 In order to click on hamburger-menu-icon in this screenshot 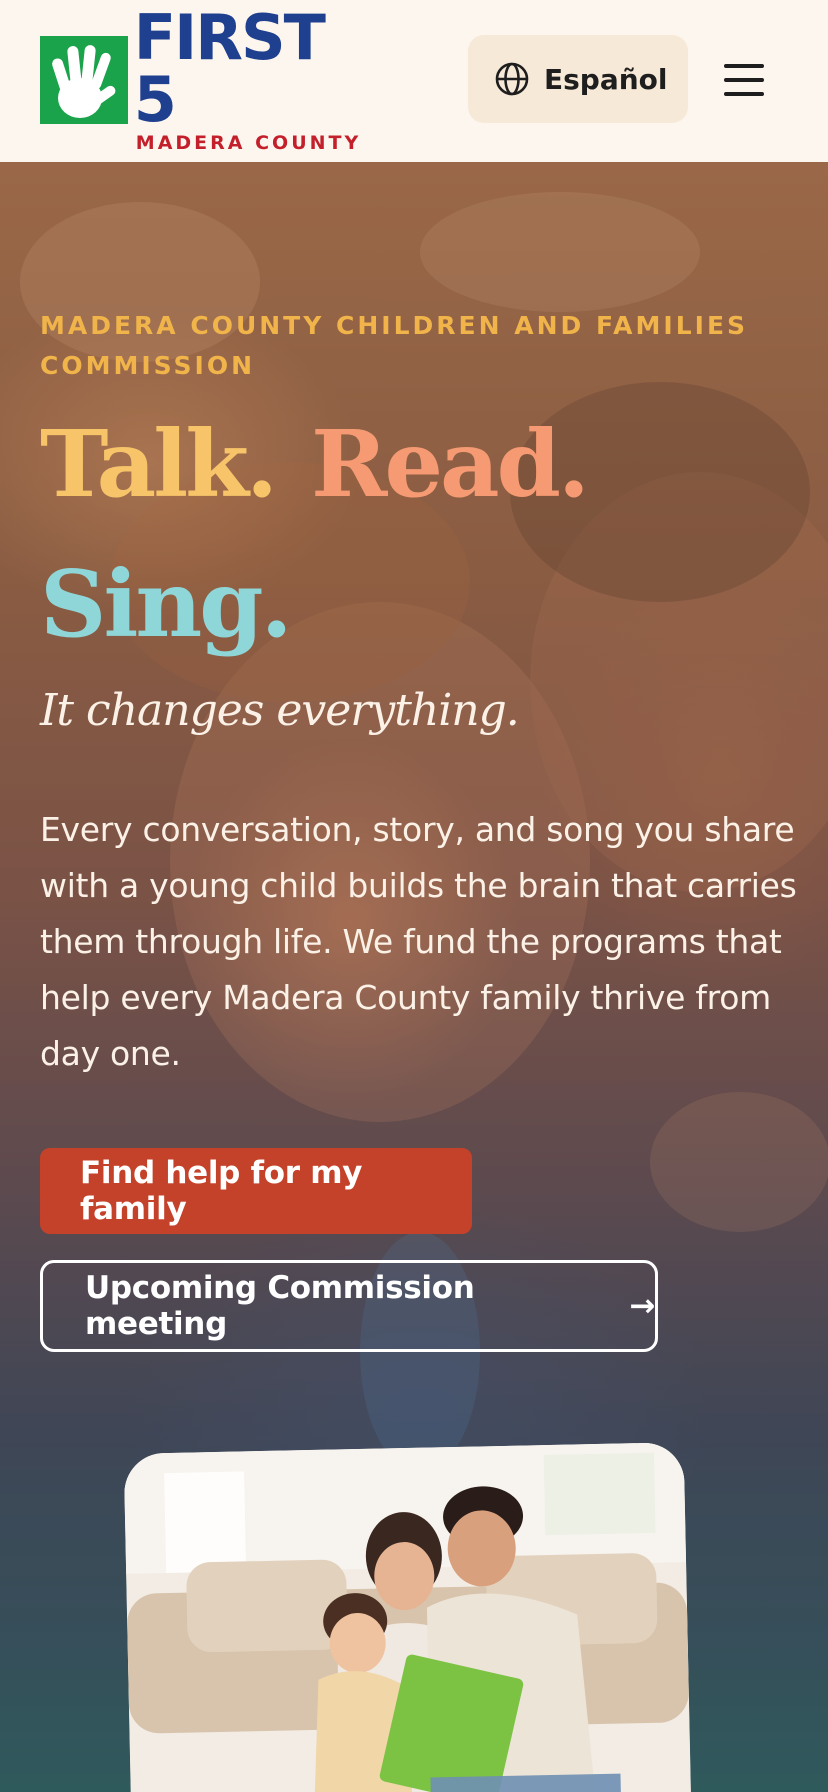, I will do `click(744, 80)`.